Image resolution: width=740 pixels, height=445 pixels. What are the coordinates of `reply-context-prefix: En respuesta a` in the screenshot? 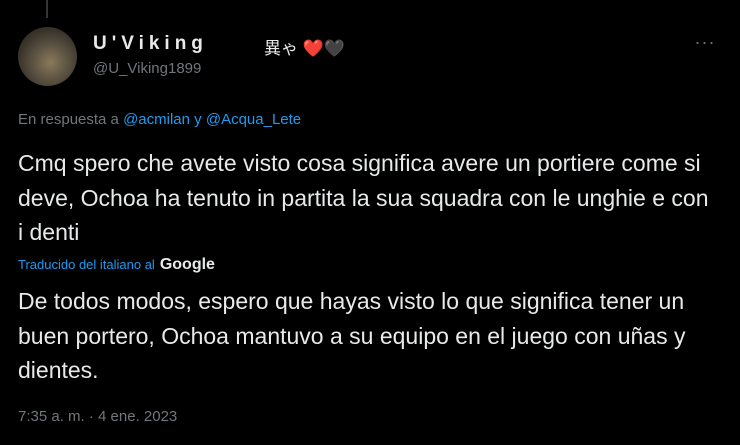 It's located at (71, 119).